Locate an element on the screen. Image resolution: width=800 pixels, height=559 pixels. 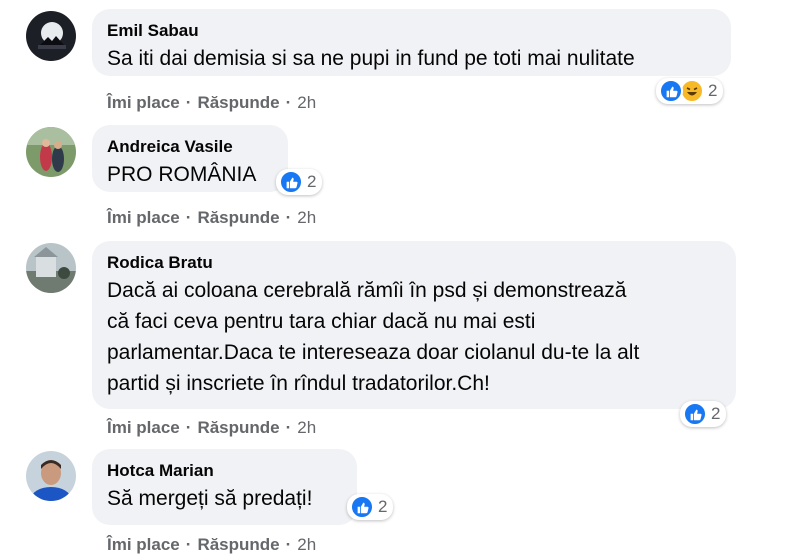
comment-author: Emil Sabau is located at coordinates (411, 31).